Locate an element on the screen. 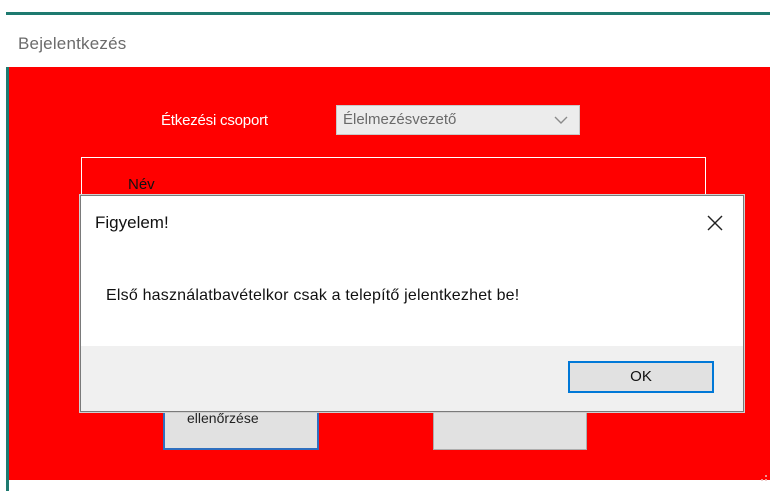  window-titlebar: Bejelentkezés is located at coordinates (386, 41).